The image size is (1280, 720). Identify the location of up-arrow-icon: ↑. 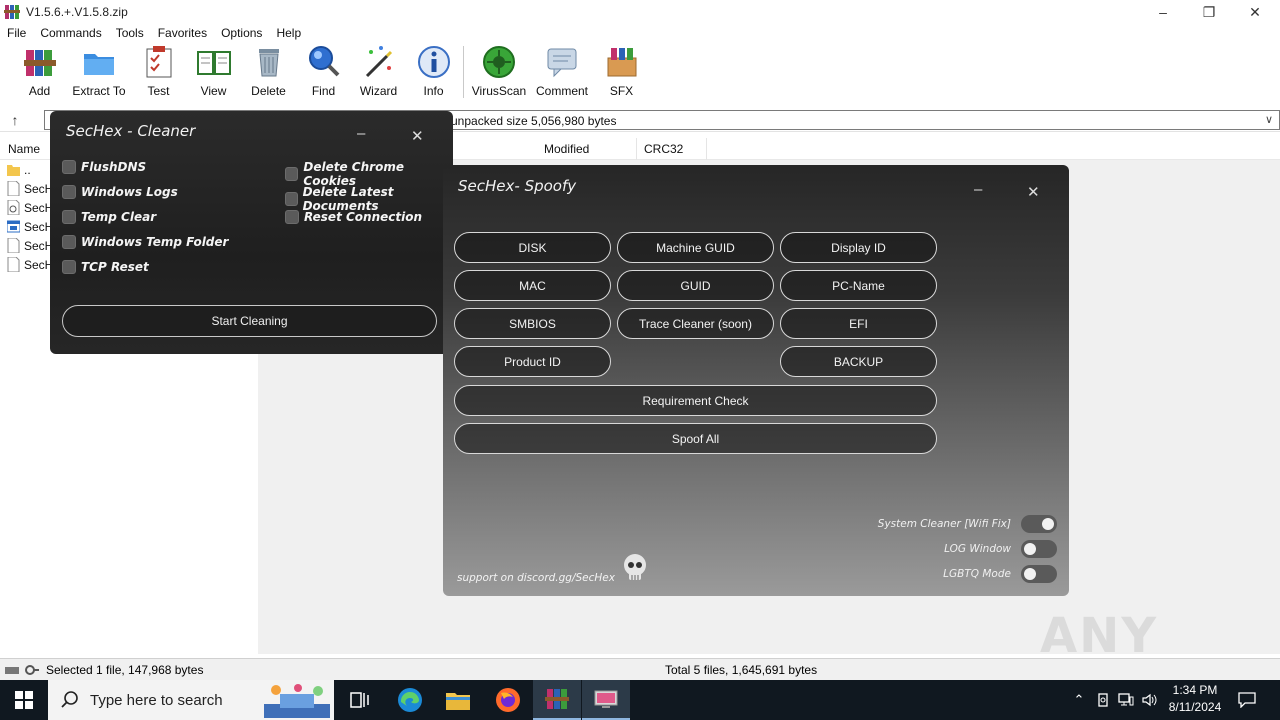
(15, 120).